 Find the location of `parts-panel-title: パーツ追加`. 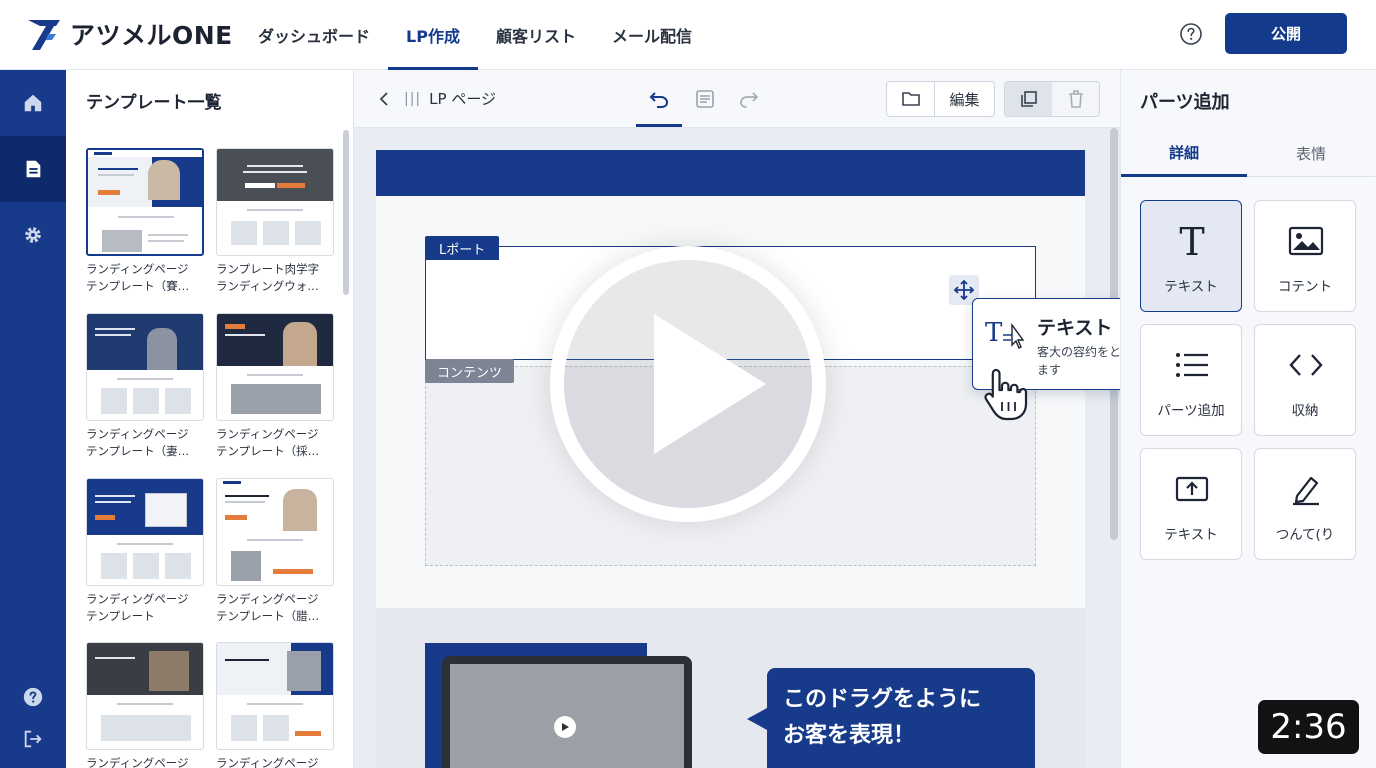

parts-panel-title: パーツ追加 is located at coordinates (1185, 102).